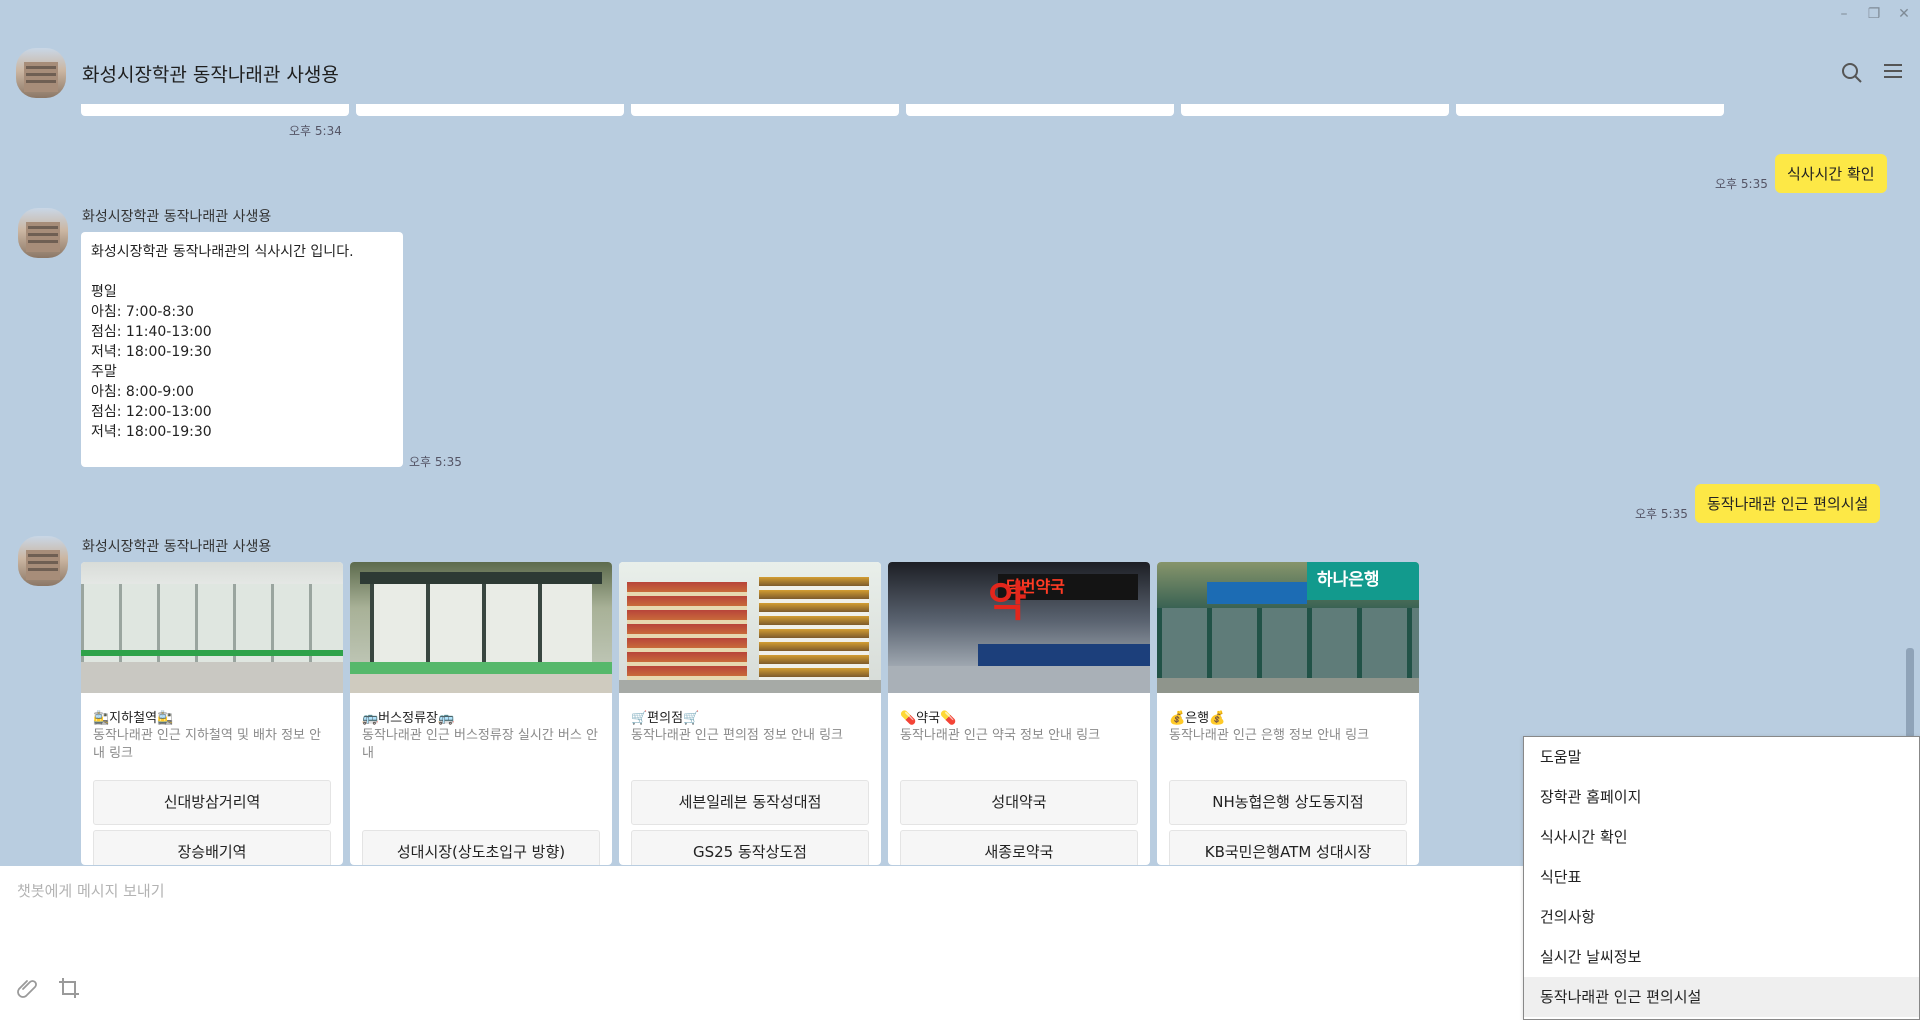  I want to click on pharmacy-image: 당번약국 약, so click(1019, 627).